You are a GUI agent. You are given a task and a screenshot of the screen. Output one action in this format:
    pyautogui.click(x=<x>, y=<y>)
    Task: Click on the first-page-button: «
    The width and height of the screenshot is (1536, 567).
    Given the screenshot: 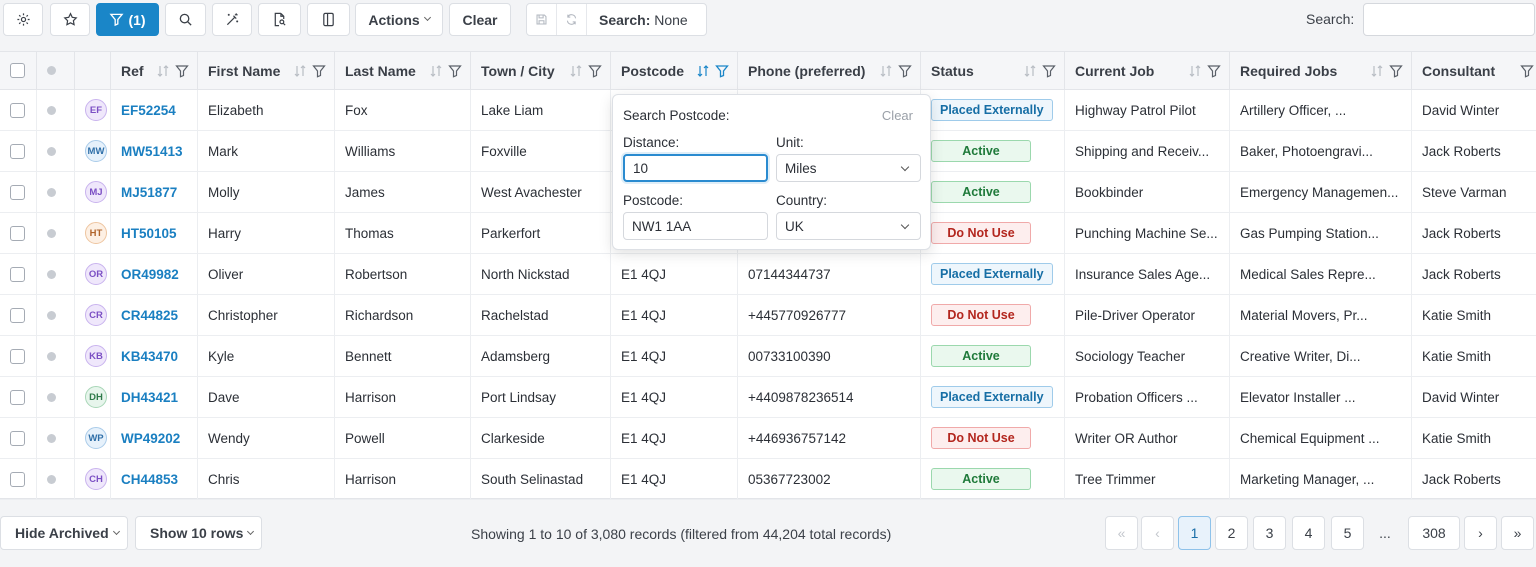 What is the action you would take?
    pyautogui.click(x=1121, y=533)
    